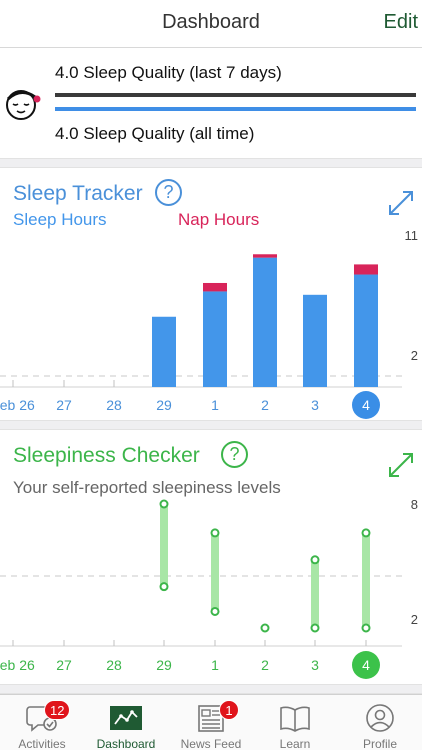 The image size is (422, 750). I want to click on dashboard-chart-icon, so click(126, 718).